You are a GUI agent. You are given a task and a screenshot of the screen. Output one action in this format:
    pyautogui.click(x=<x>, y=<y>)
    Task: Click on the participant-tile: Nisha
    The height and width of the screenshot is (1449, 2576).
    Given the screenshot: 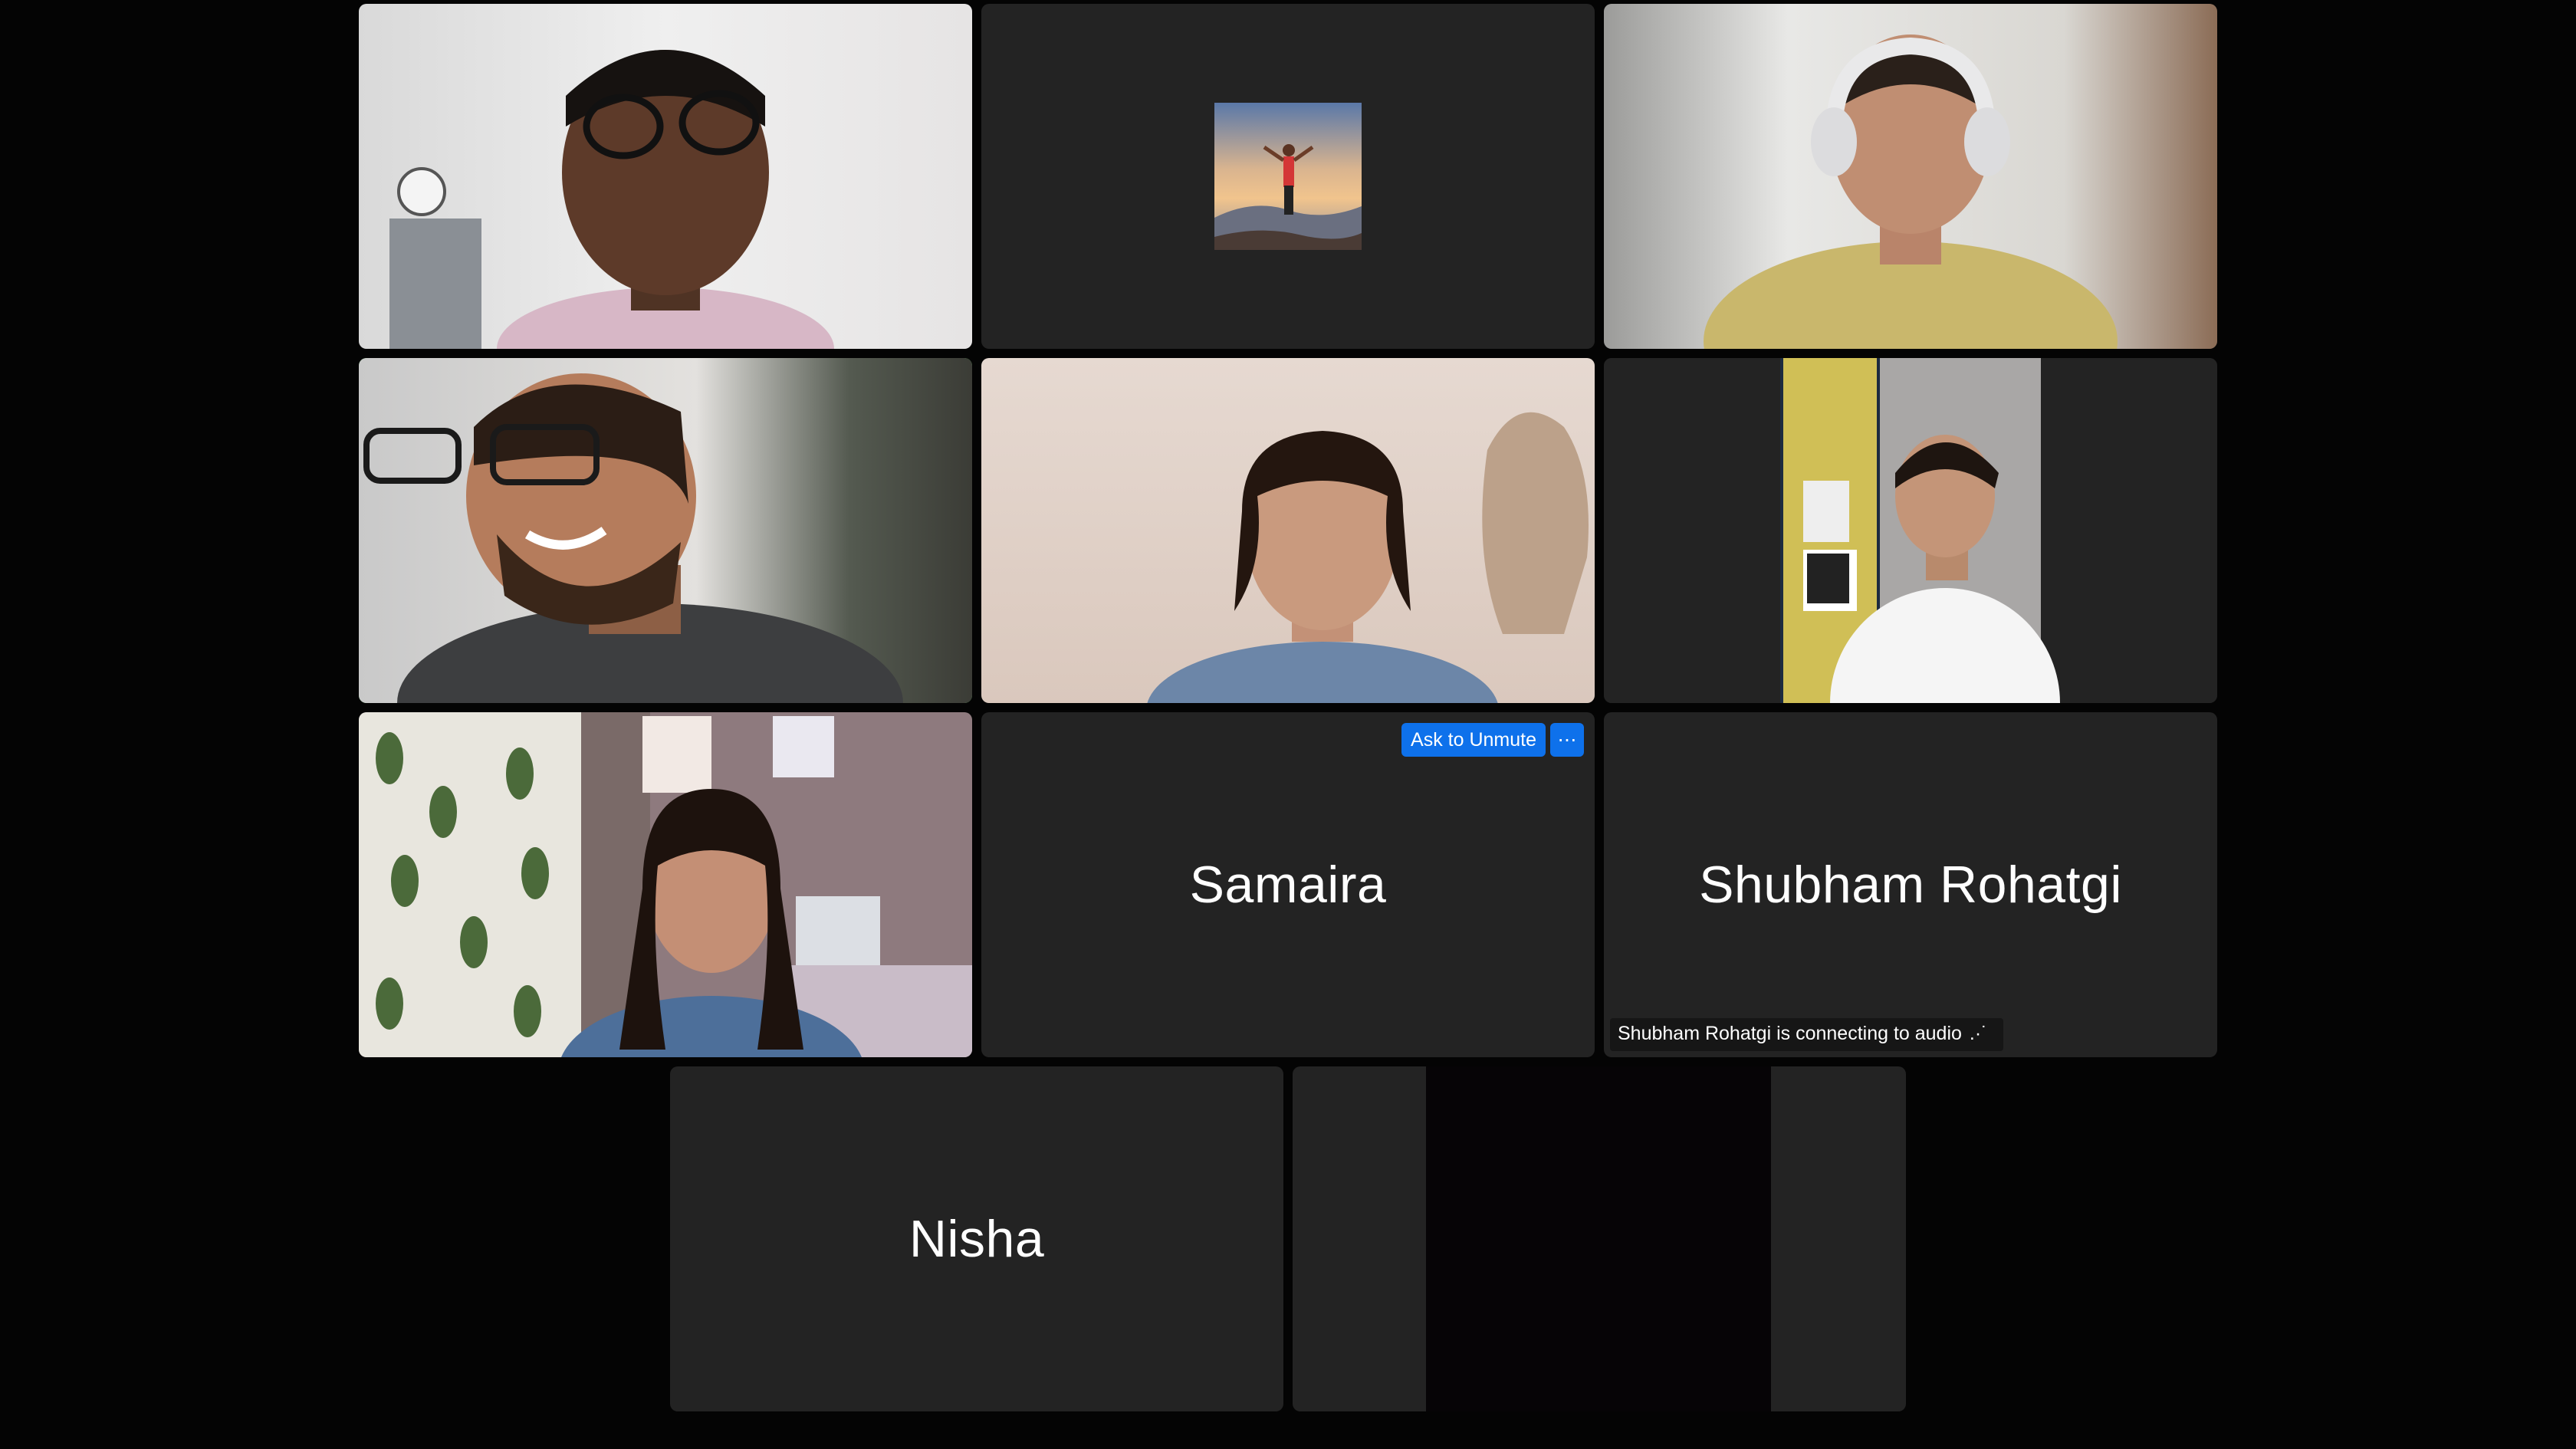 What is the action you would take?
    pyautogui.click(x=976, y=1239)
    